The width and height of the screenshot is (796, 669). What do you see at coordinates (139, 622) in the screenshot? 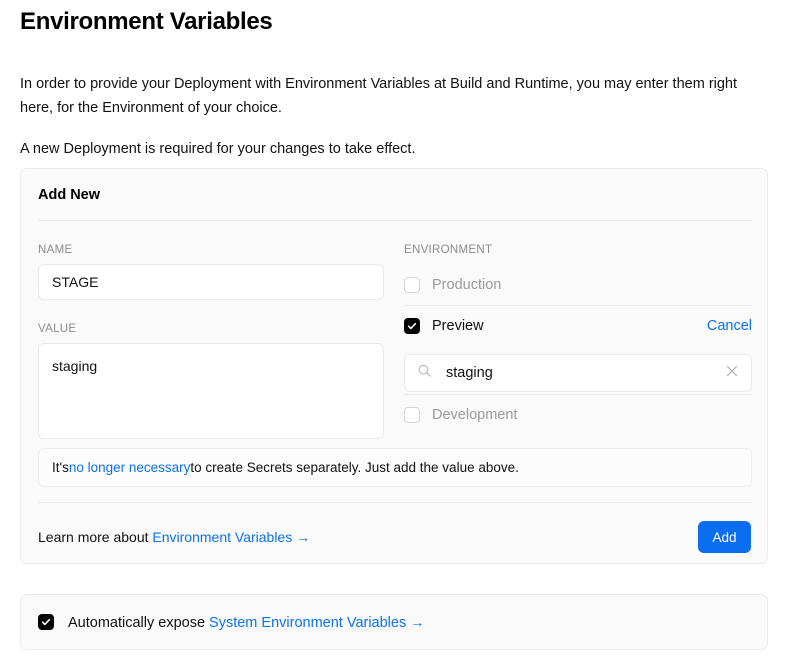
I see `auto-expose-prefix: Automatically expose` at bounding box center [139, 622].